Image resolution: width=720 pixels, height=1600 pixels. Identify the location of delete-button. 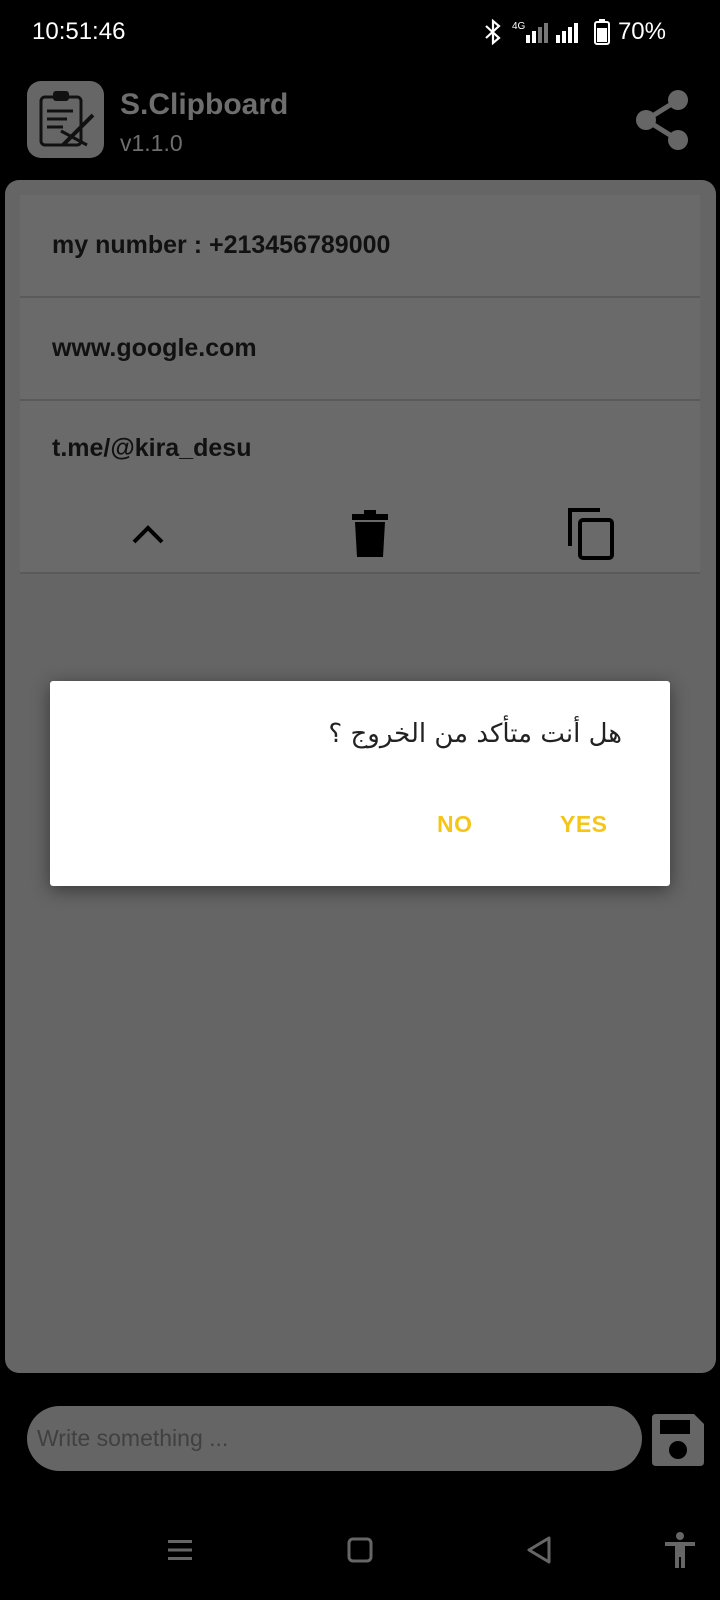
(370, 534).